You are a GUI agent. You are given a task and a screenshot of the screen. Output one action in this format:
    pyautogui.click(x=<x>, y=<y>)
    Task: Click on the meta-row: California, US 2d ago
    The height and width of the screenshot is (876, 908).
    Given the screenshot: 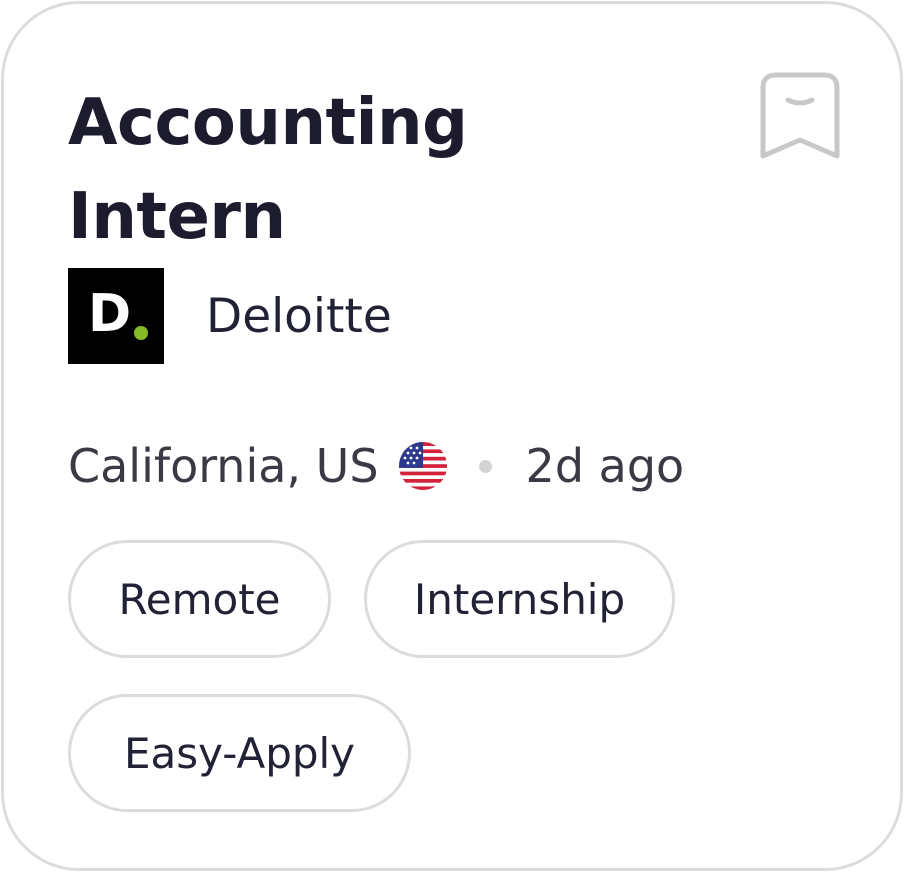 What is the action you would take?
    pyautogui.click(x=376, y=466)
    